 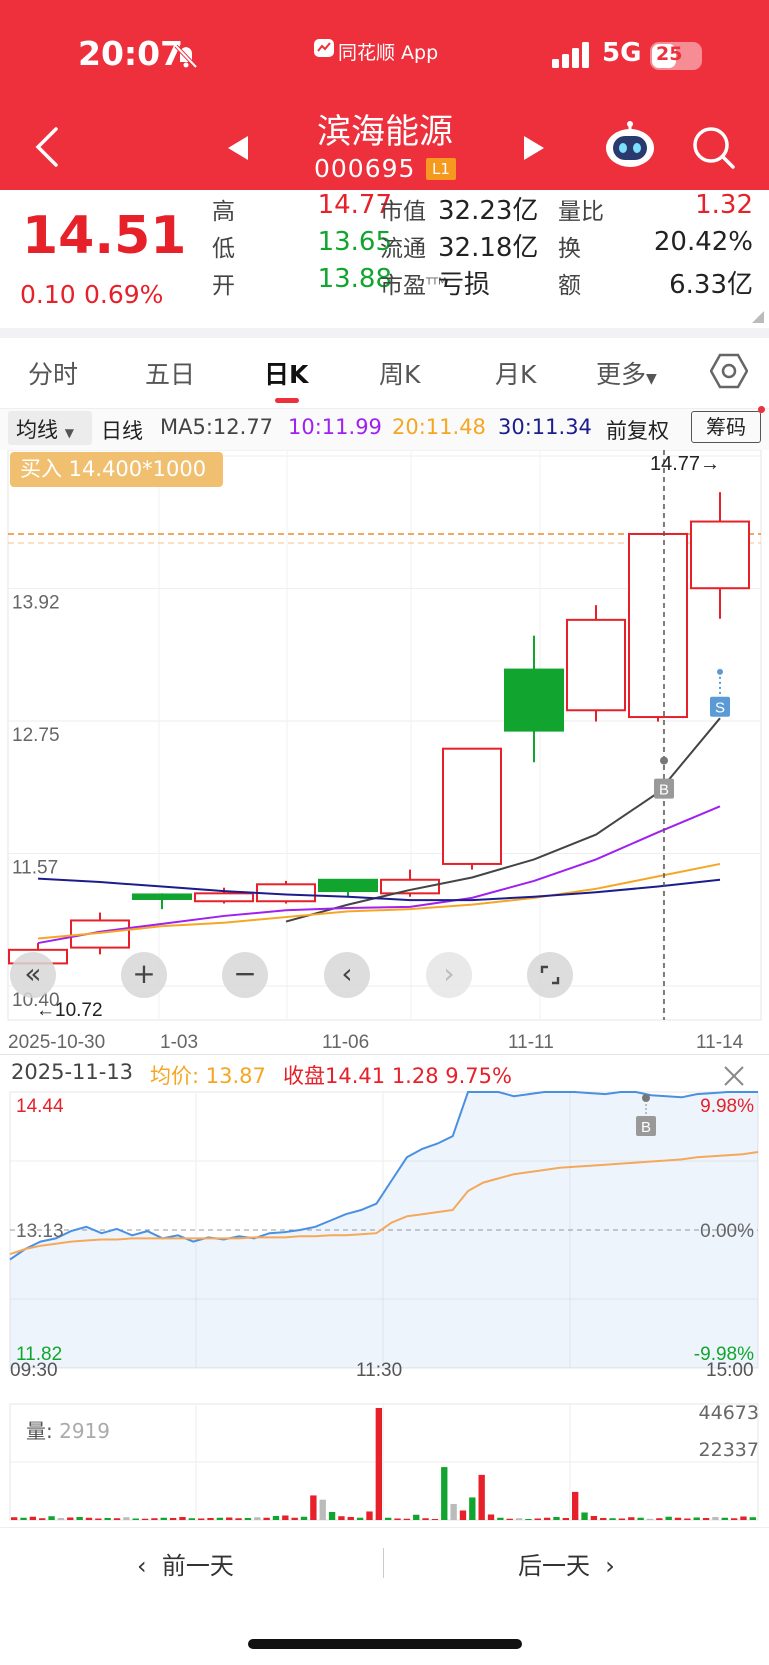 I want to click on network-type: 5G, so click(x=622, y=53).